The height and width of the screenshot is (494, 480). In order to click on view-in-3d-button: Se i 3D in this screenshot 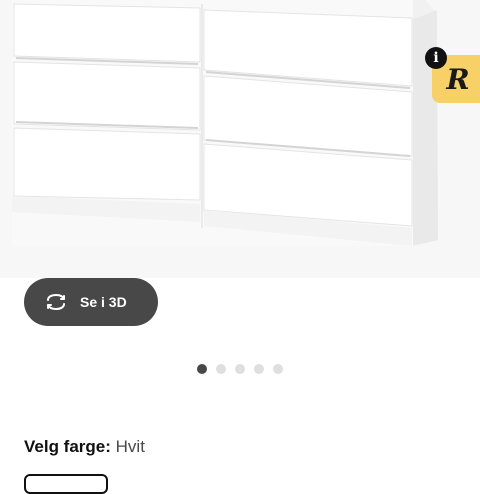, I will do `click(91, 302)`.